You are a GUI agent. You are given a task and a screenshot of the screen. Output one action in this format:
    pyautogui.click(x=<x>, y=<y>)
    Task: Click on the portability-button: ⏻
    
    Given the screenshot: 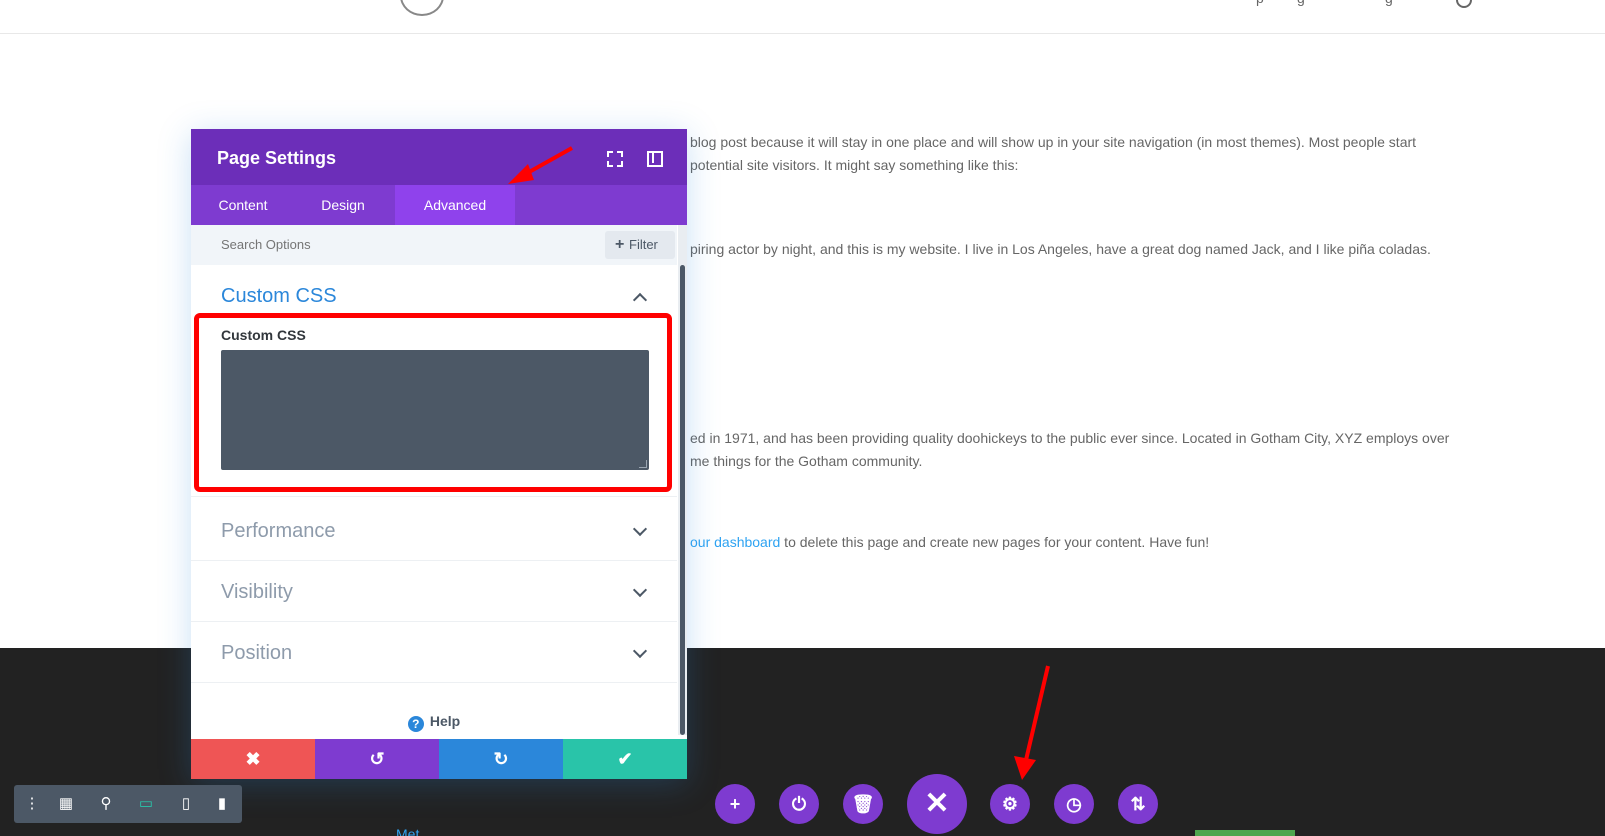 What is the action you would take?
    pyautogui.click(x=799, y=804)
    